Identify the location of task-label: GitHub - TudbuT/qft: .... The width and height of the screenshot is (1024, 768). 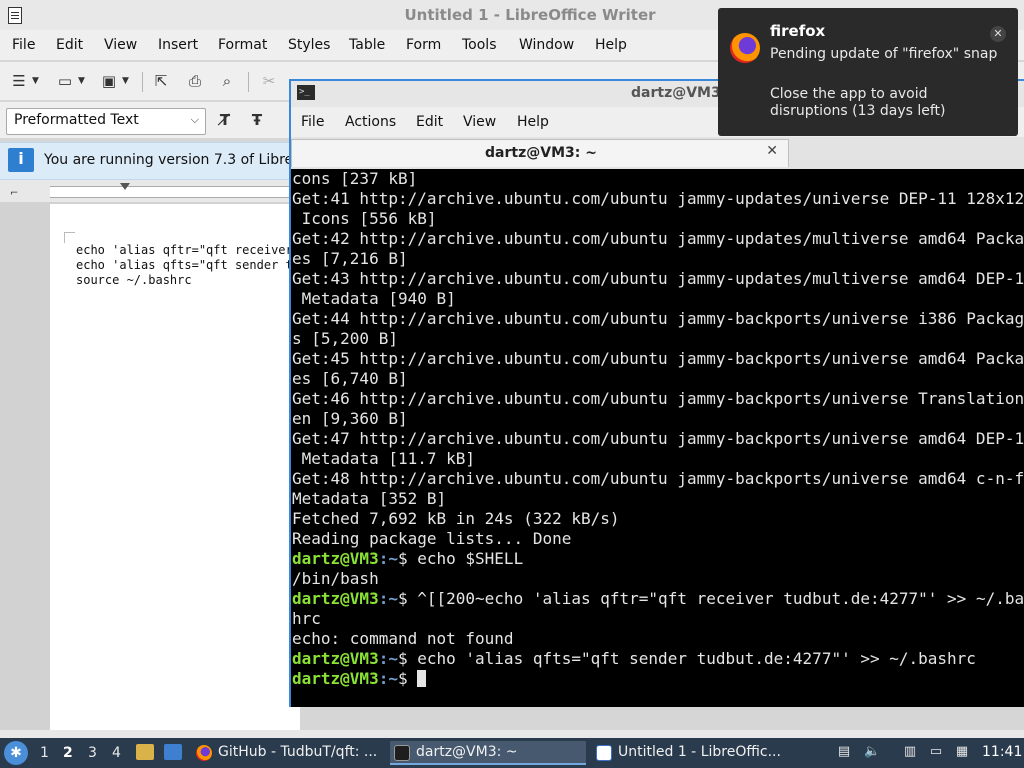
(298, 752).